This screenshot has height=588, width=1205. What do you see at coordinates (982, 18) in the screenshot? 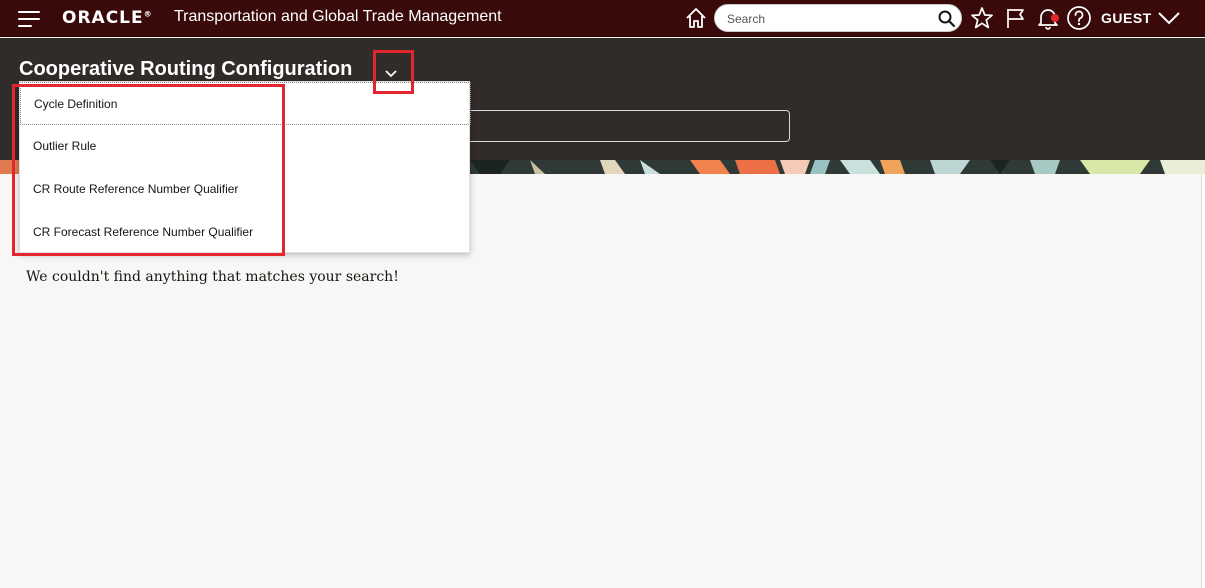
I see `star-icon` at bounding box center [982, 18].